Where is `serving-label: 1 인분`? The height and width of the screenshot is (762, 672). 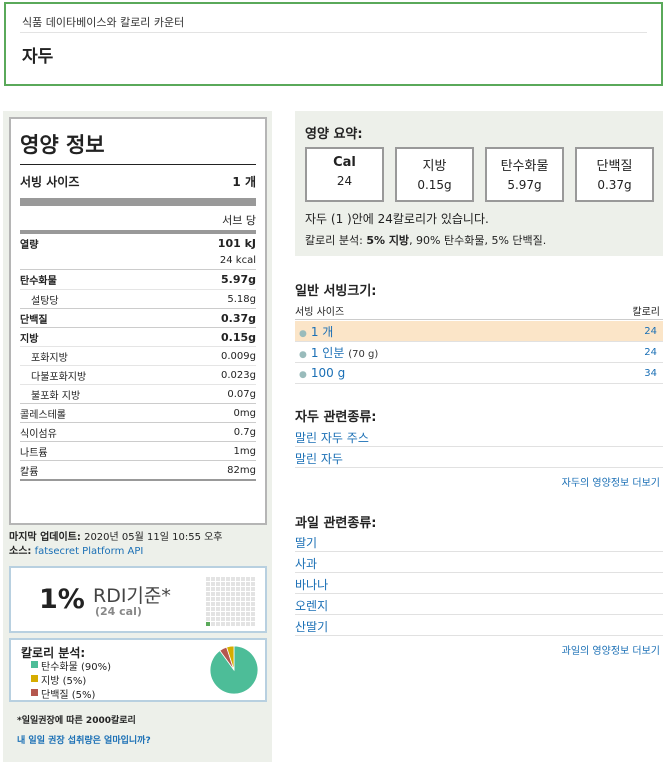 serving-label: 1 인분 is located at coordinates (328, 353).